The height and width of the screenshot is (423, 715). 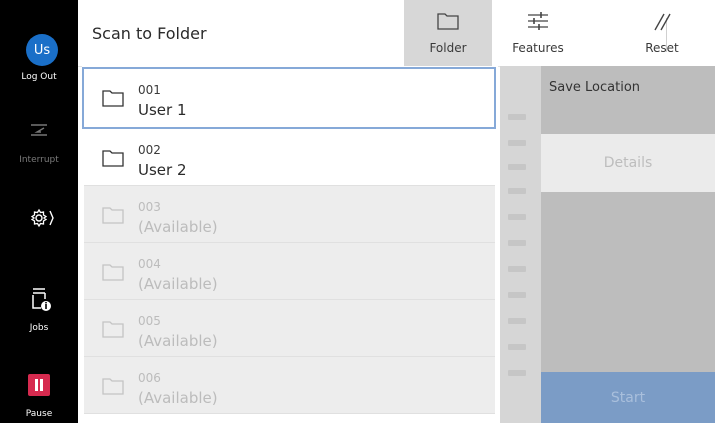 What do you see at coordinates (42, 50) in the screenshot?
I see `user-avatar: Us` at bounding box center [42, 50].